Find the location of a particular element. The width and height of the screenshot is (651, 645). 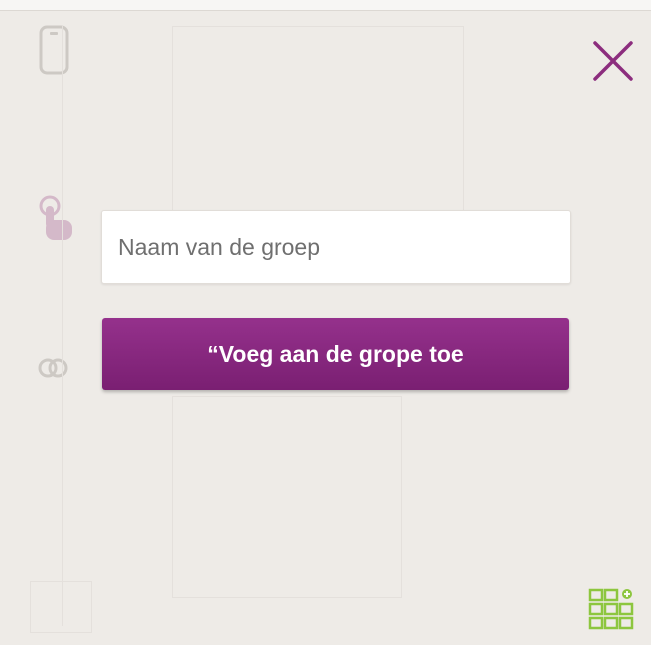

close-icon is located at coordinates (613, 61).